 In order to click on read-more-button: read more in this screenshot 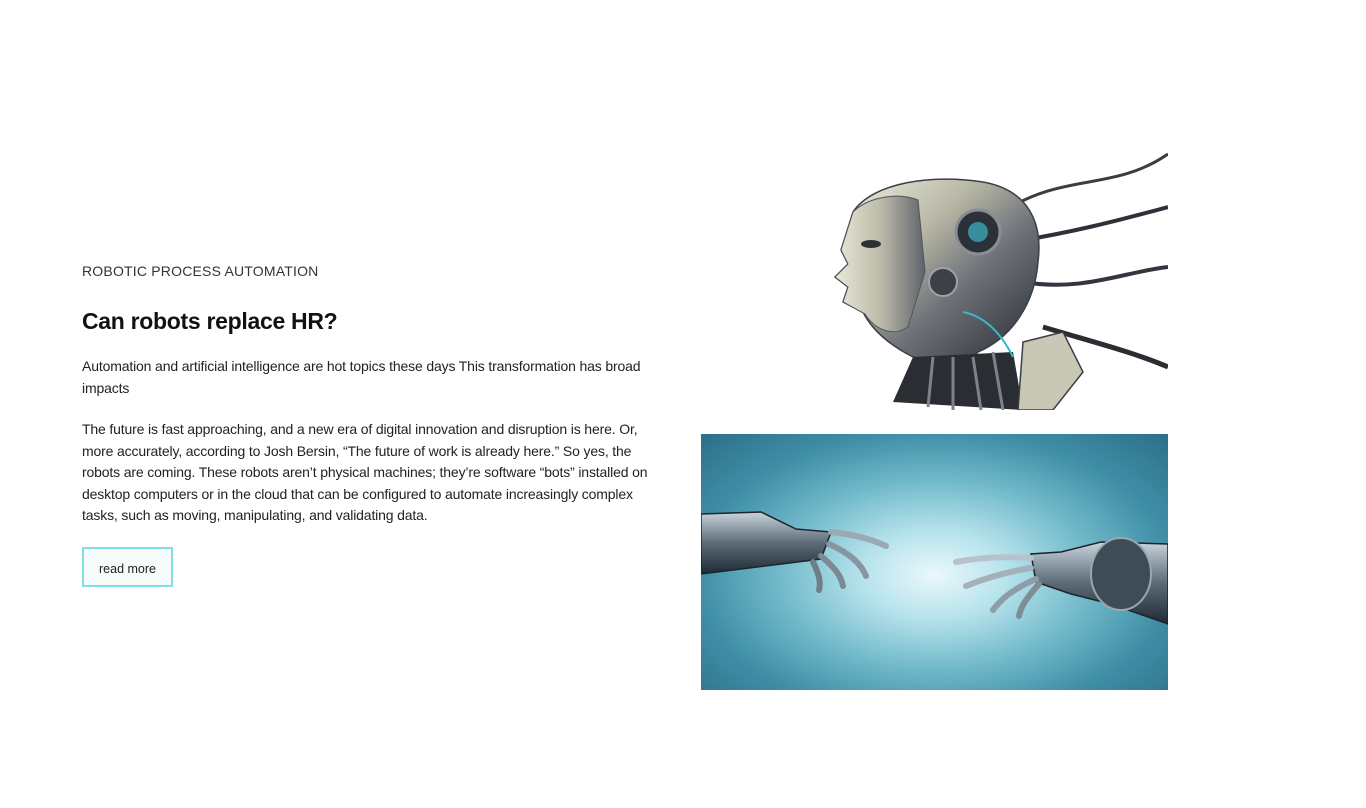, I will do `click(127, 566)`.